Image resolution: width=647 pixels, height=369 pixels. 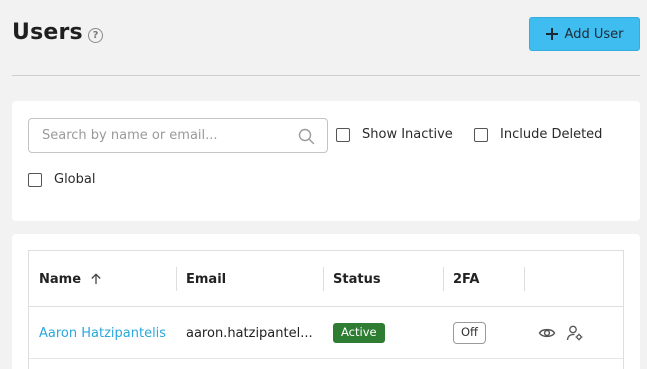 I want to click on plus-icon, so click(x=551, y=34).